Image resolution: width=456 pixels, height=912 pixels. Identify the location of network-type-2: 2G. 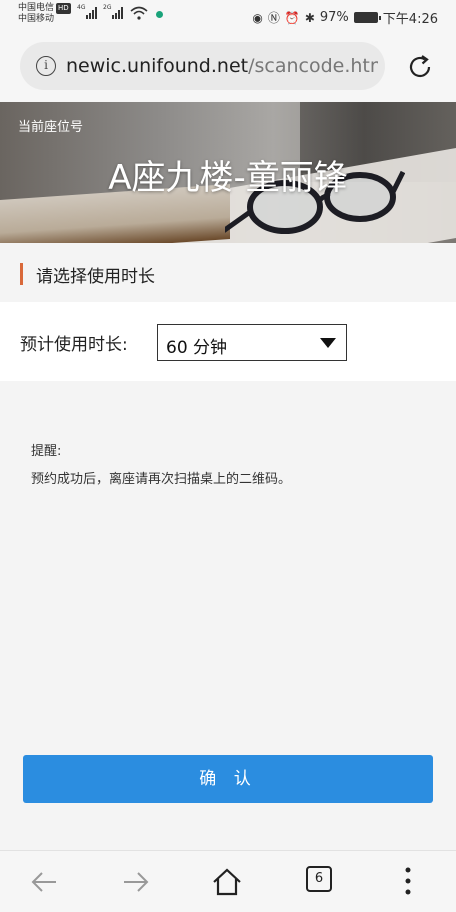
(107, 7).